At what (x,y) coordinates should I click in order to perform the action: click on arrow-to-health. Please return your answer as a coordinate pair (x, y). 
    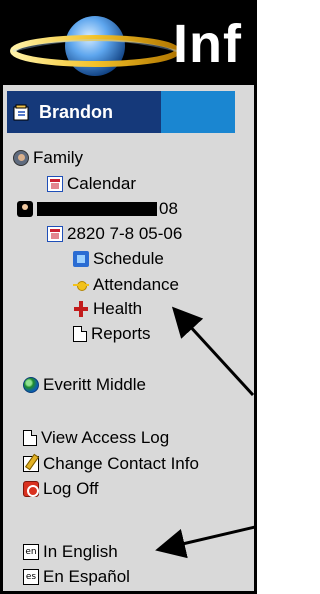
    Looking at the image, I should click on (212, 351).